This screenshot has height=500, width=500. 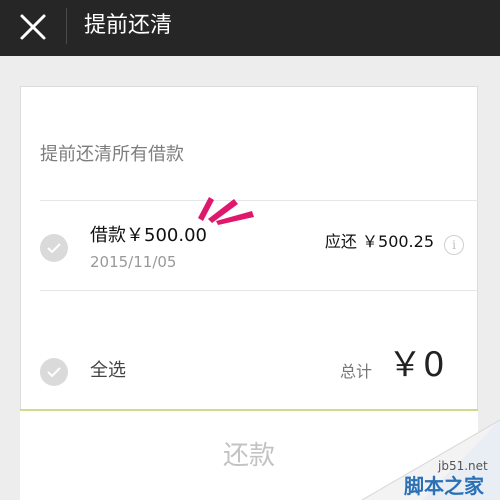 I want to click on select-all-checkbox, so click(x=54, y=372).